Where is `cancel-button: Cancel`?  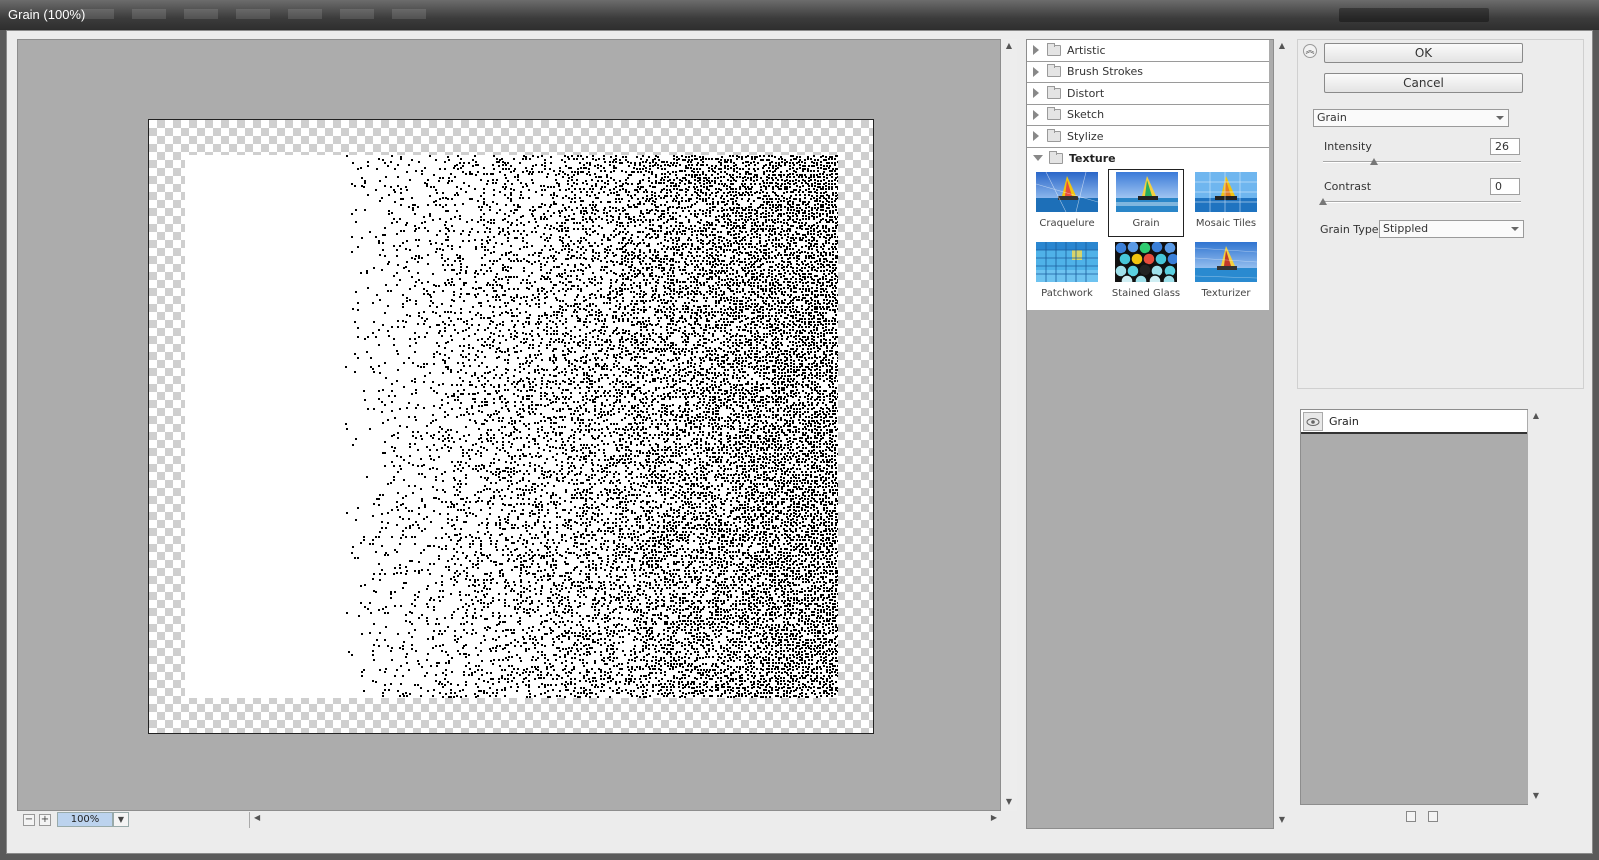
cancel-button: Cancel is located at coordinates (1423, 83).